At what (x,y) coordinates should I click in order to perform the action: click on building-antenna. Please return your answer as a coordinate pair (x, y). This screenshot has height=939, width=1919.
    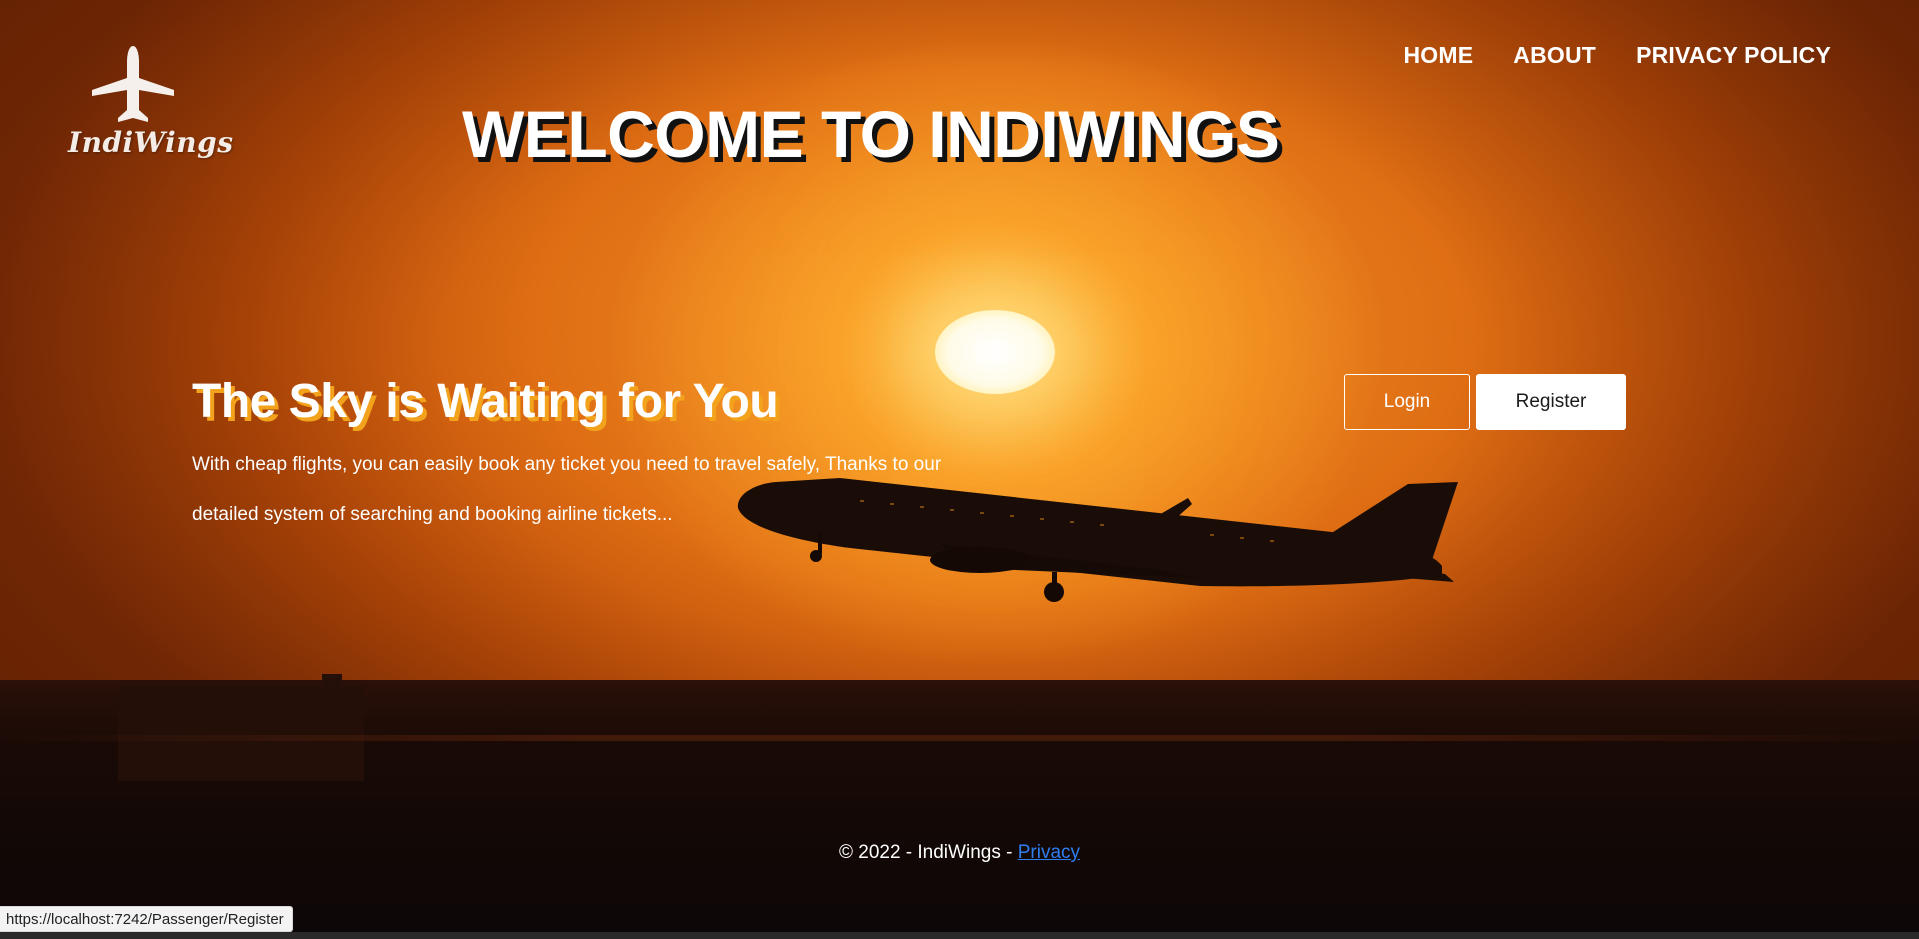
    Looking at the image, I should click on (332, 681).